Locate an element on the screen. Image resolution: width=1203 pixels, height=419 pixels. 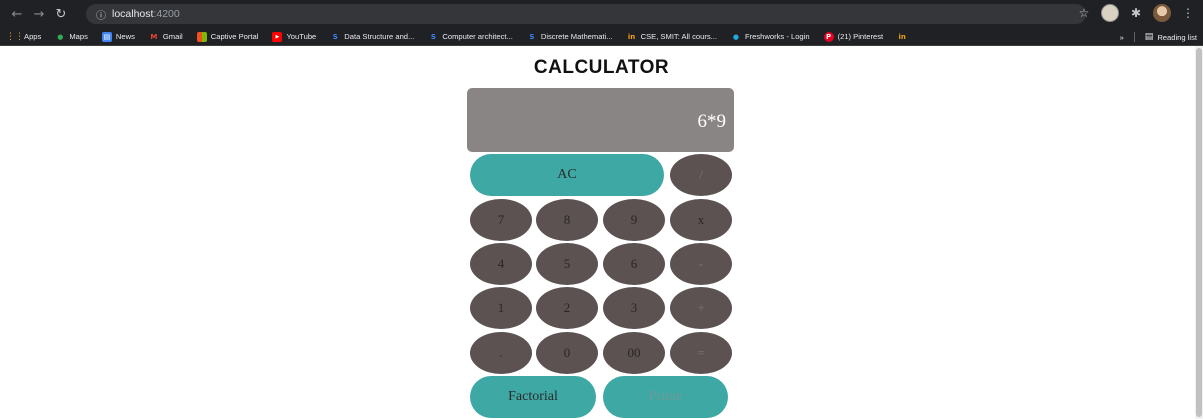
apps-grid-icon: ⋮⋮ is located at coordinates (15, 36).